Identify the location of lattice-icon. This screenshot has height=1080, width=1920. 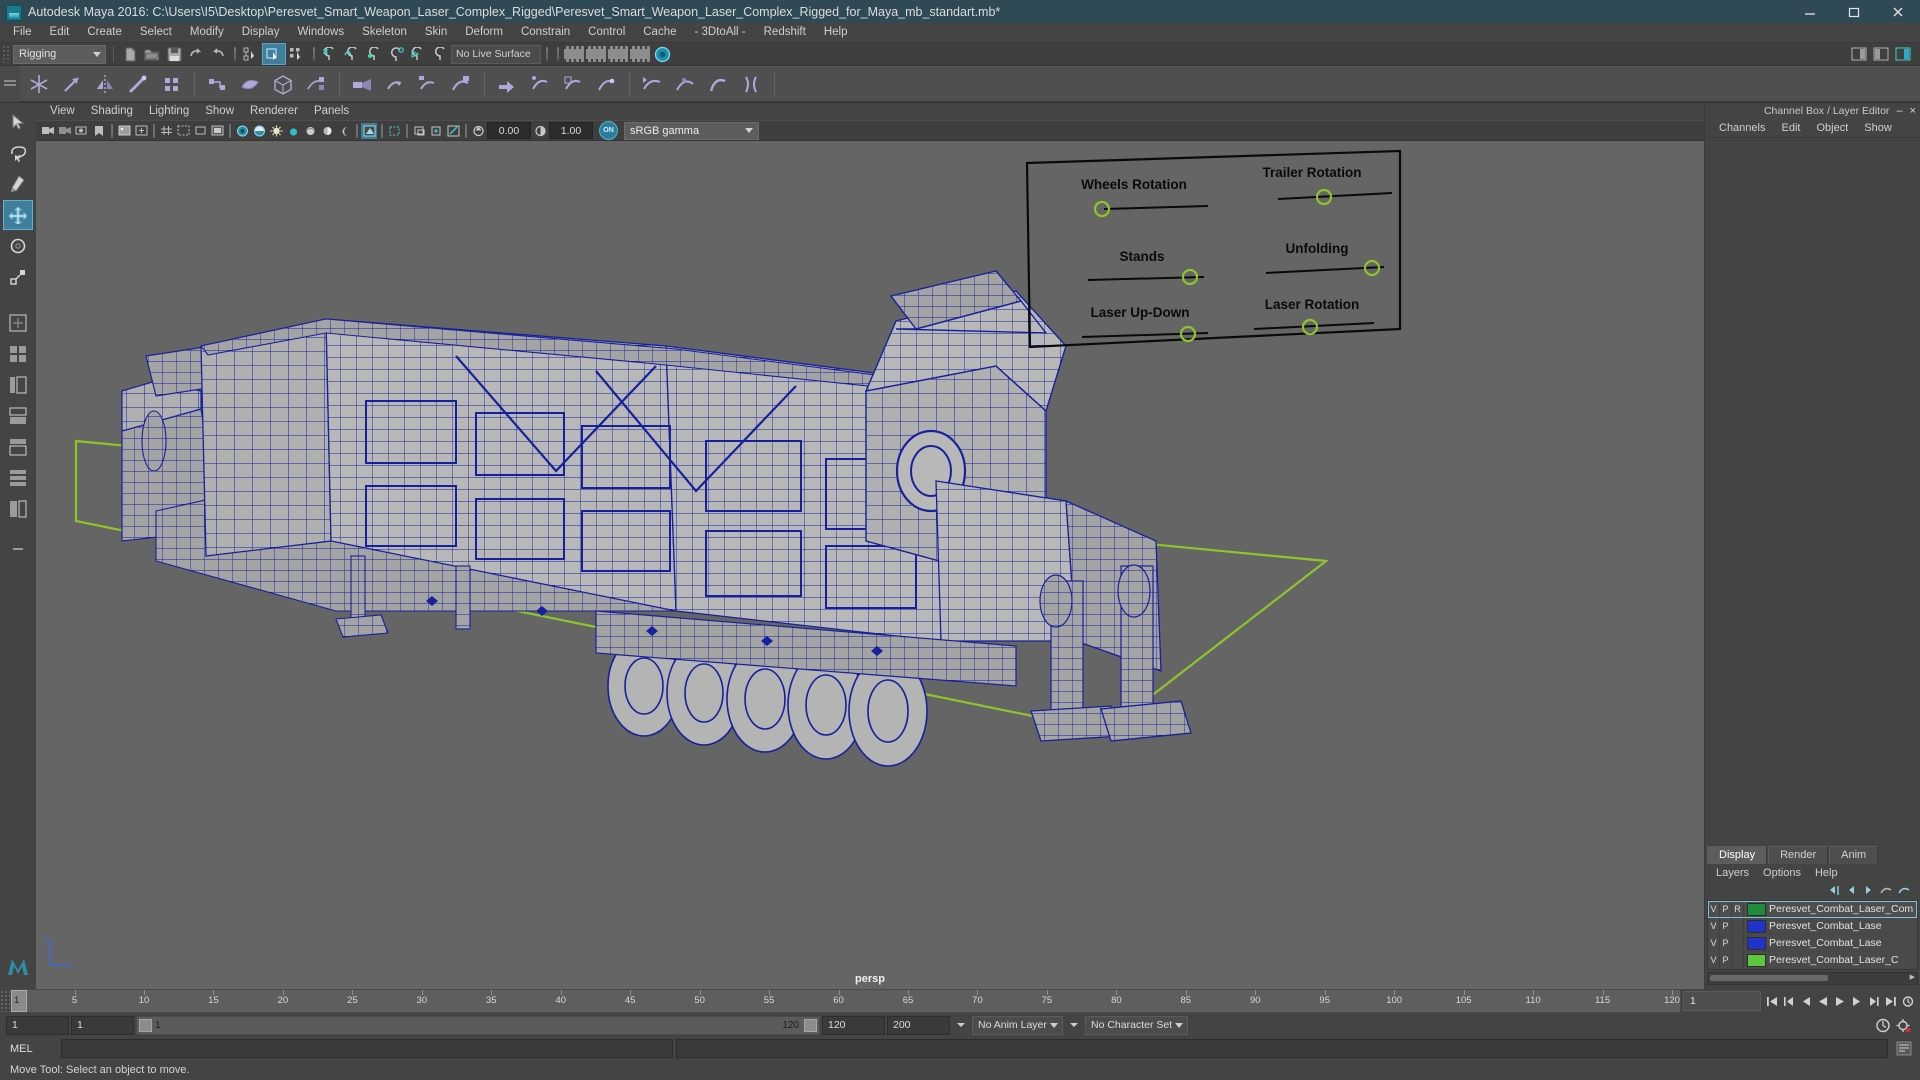
(540, 84).